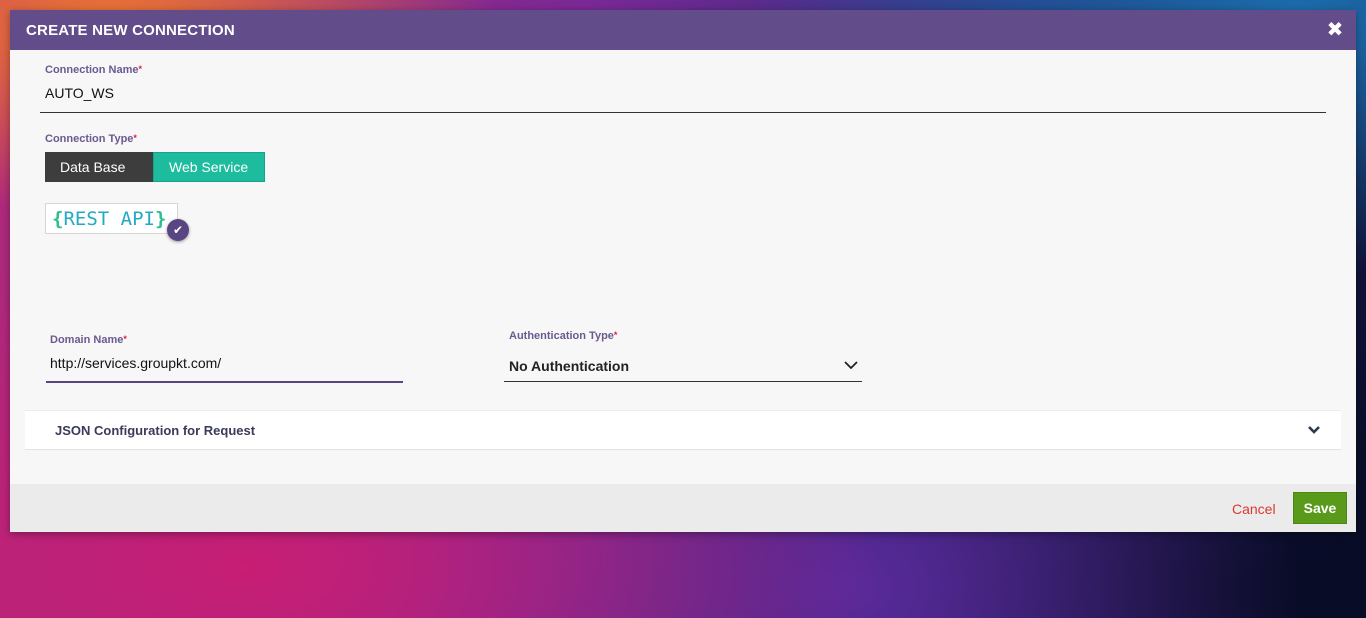  Describe the element at coordinates (683, 430) in the screenshot. I see `json-config-accordion: JSON Configuration for Request` at that location.